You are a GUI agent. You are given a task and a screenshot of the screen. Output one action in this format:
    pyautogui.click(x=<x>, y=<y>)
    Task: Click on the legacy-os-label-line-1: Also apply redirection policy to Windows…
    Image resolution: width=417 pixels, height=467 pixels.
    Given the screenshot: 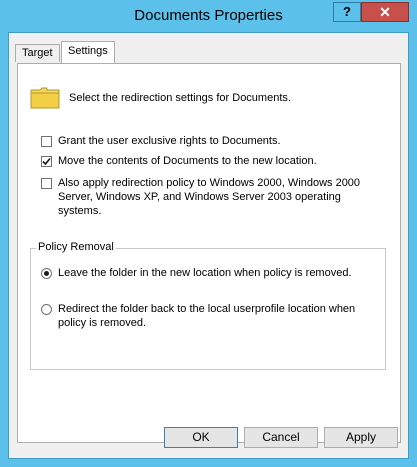 What is the action you would take?
    pyautogui.click(x=209, y=183)
    